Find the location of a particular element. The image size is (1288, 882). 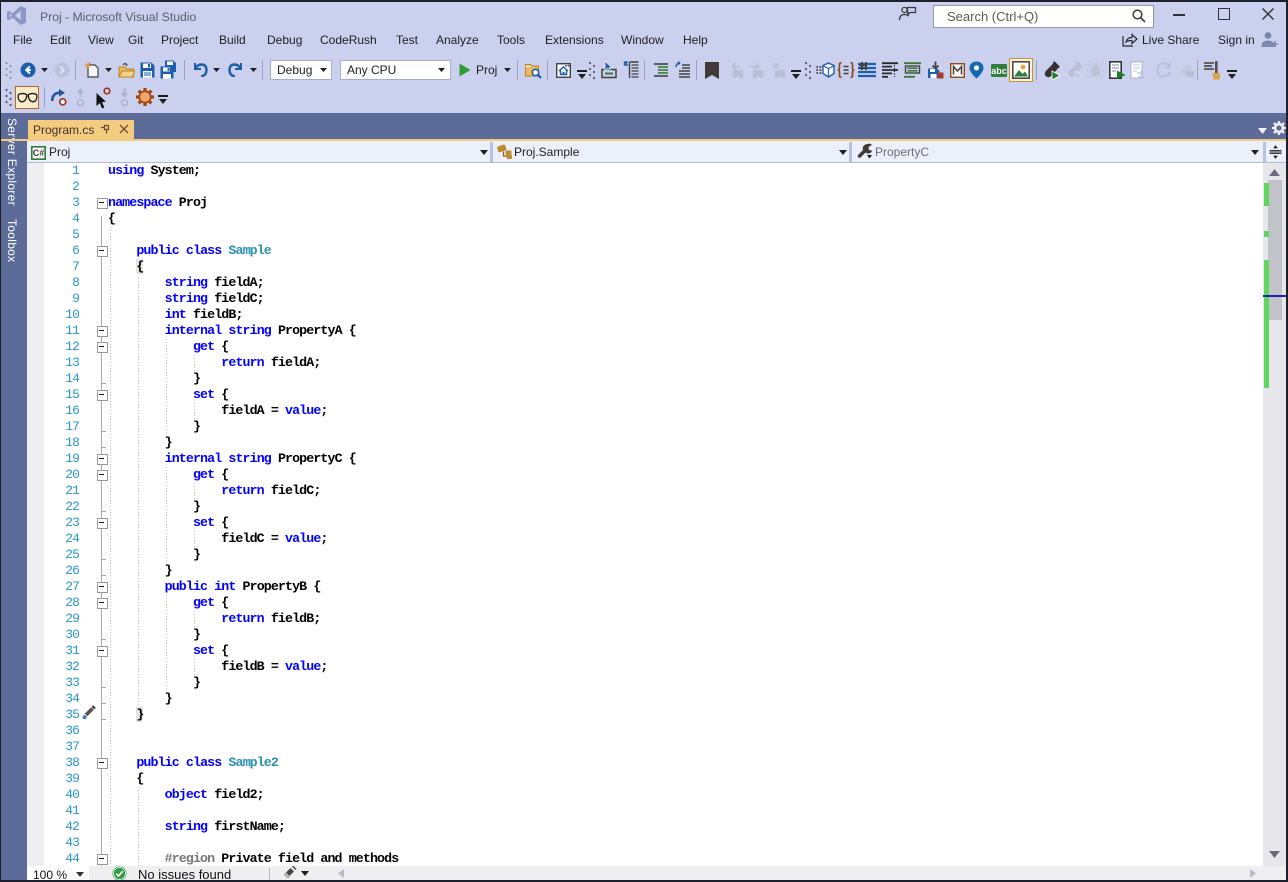

svg-text: abc is located at coordinates (999, 71).